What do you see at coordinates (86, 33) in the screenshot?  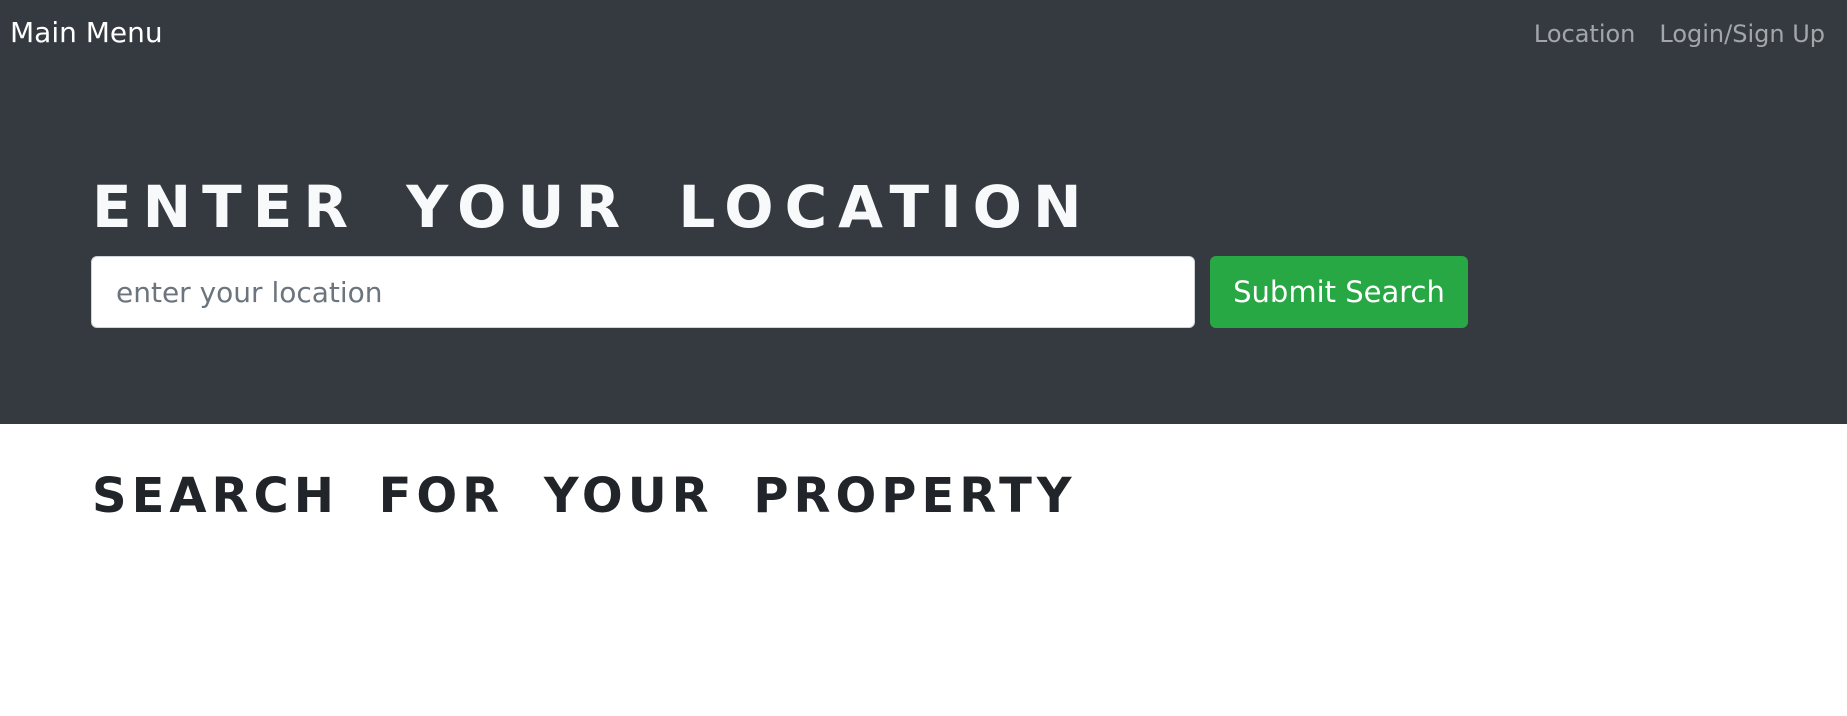 I see `main-menu-link: Main Menu` at bounding box center [86, 33].